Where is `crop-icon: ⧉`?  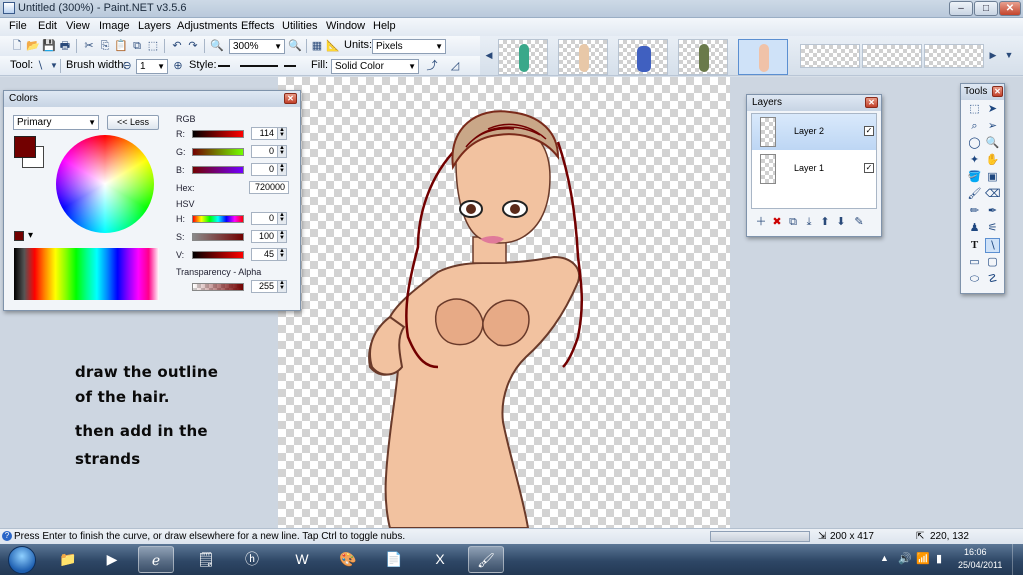 crop-icon: ⧉ is located at coordinates (137, 46).